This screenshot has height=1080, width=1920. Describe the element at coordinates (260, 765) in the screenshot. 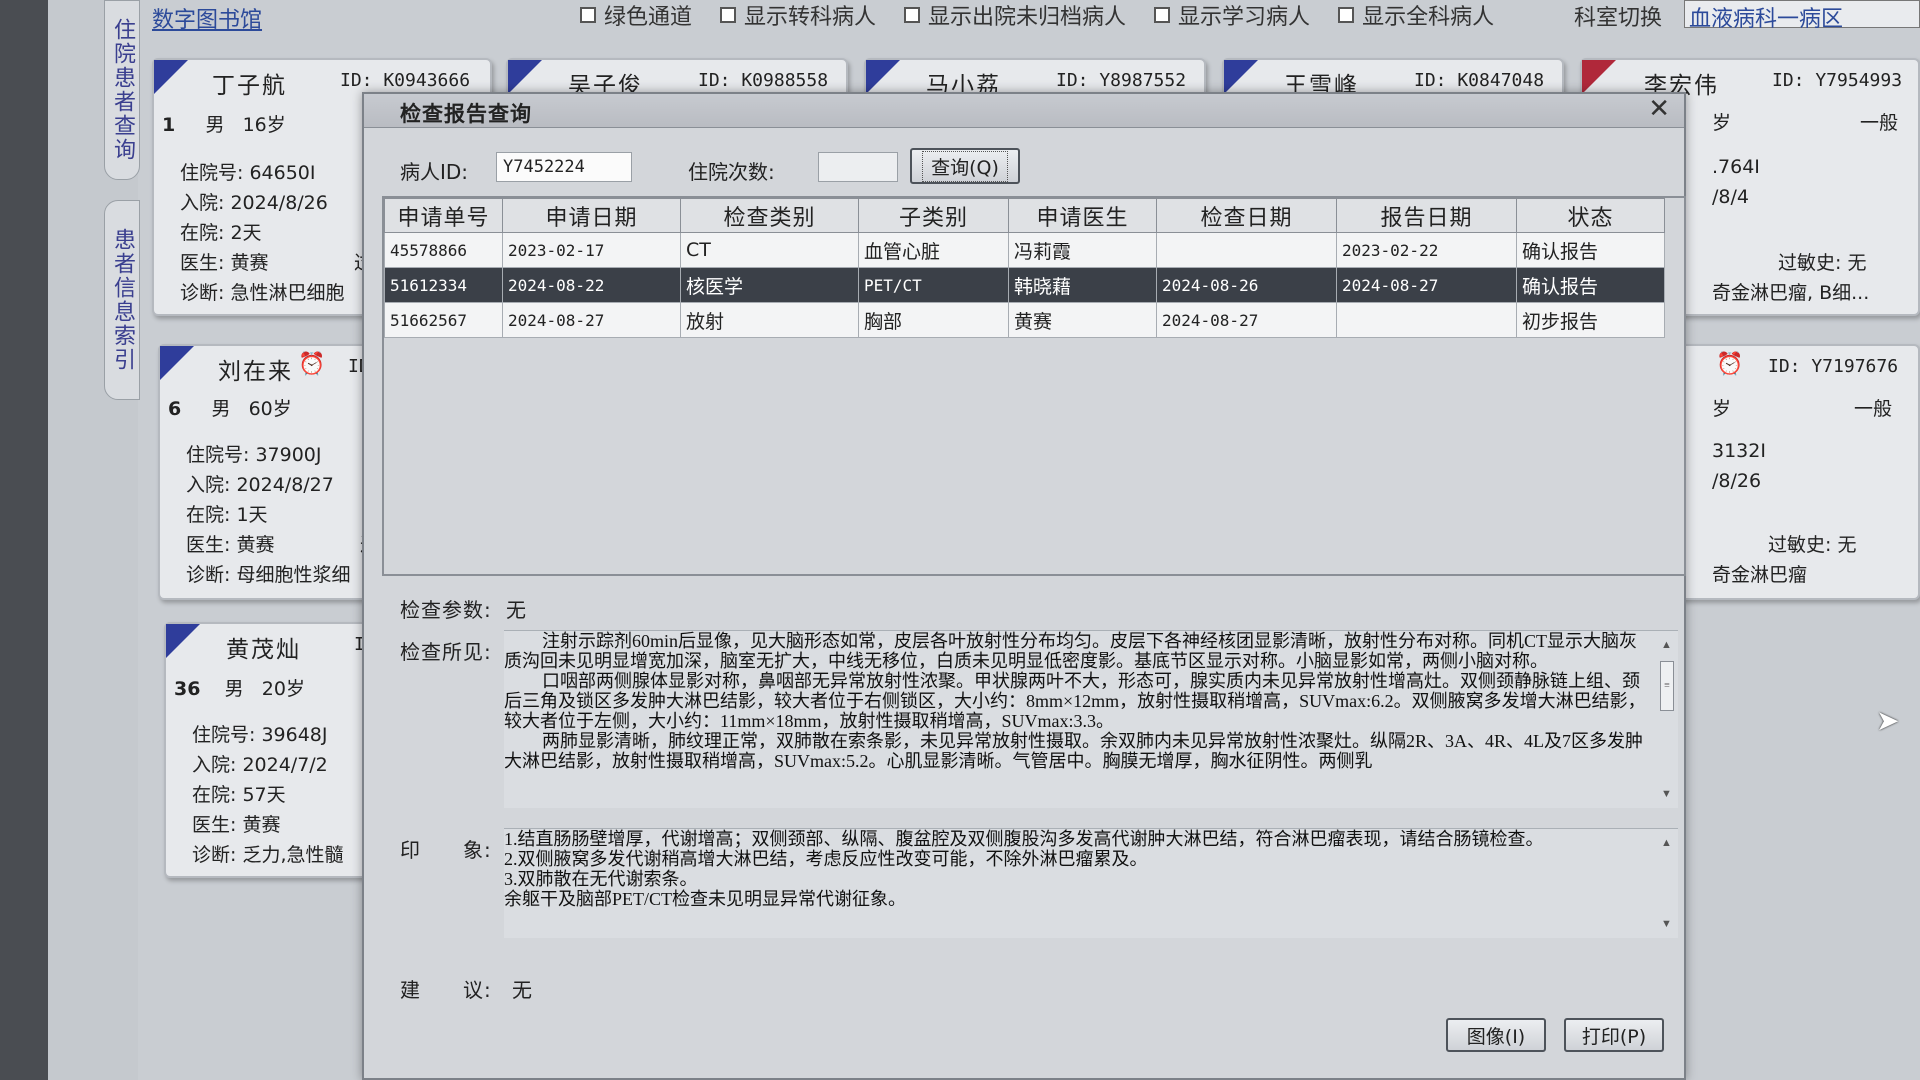

I see `admit-date: 入院: 2024/7/2` at that location.